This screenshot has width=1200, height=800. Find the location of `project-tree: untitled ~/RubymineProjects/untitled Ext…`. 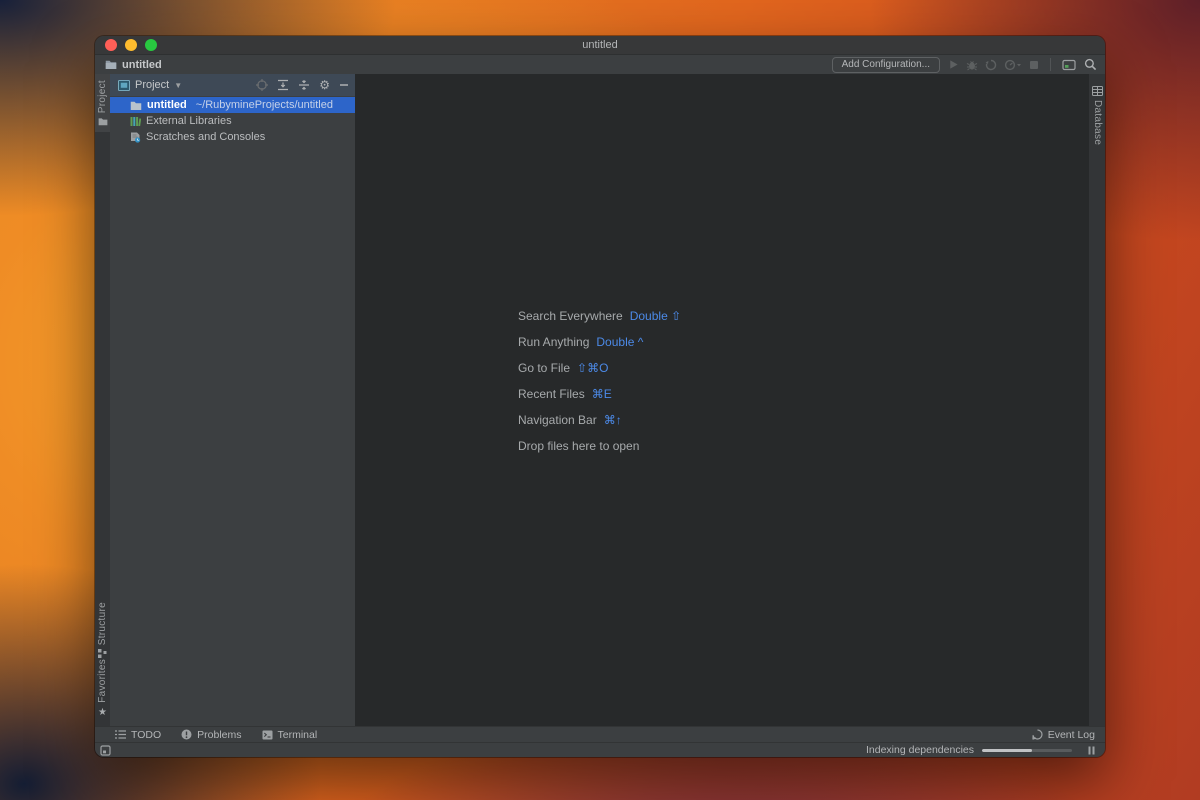

project-tree: untitled ~/RubymineProjects/untitled Ext… is located at coordinates (232, 120).